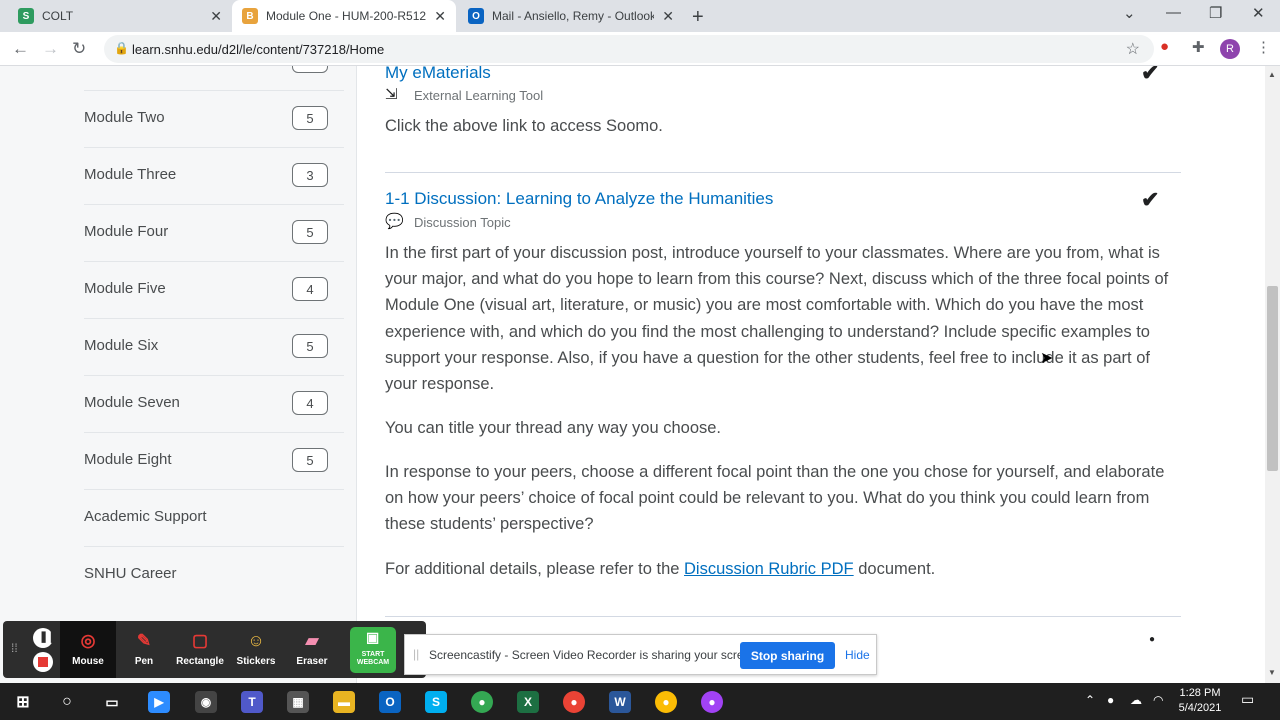 The width and height of the screenshot is (1280, 720). I want to click on sidebar-item-label: Module Eight, so click(128, 459).